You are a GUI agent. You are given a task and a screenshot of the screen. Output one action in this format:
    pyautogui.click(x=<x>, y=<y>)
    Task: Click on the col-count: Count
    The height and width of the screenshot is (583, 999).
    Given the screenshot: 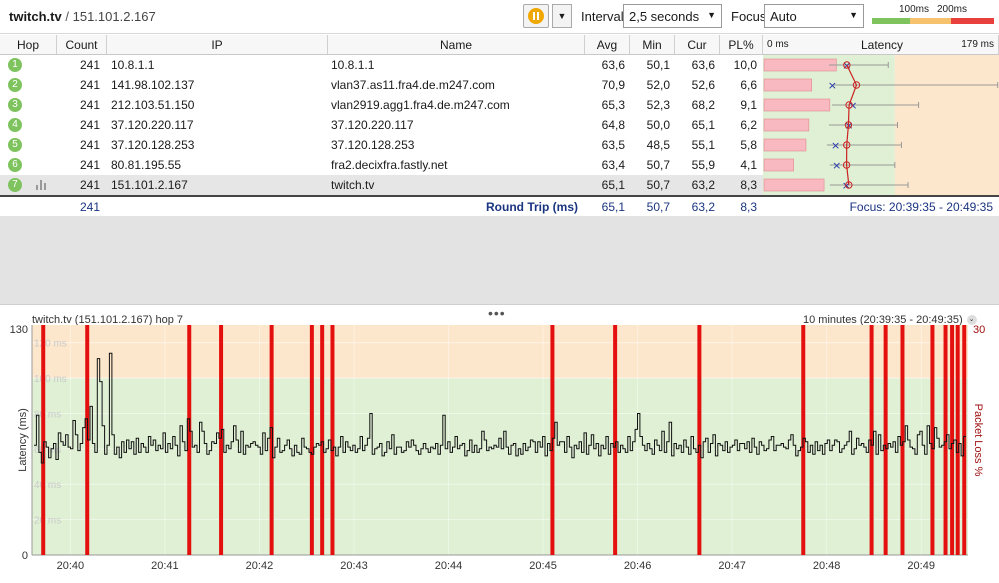 What is the action you would take?
    pyautogui.click(x=82, y=45)
    